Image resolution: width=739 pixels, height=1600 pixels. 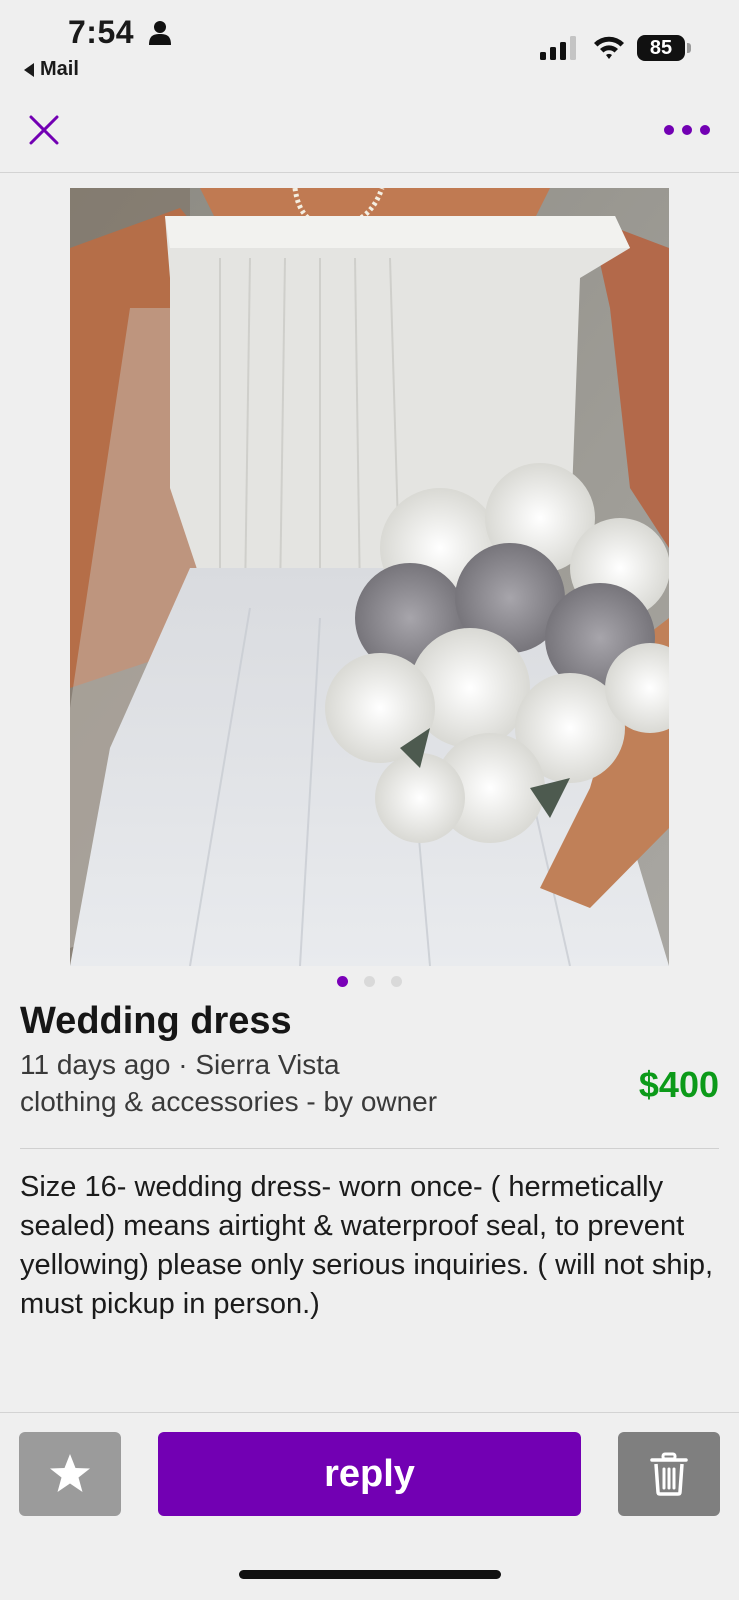 I want to click on cellular-signal-icon, so click(x=558, y=48).